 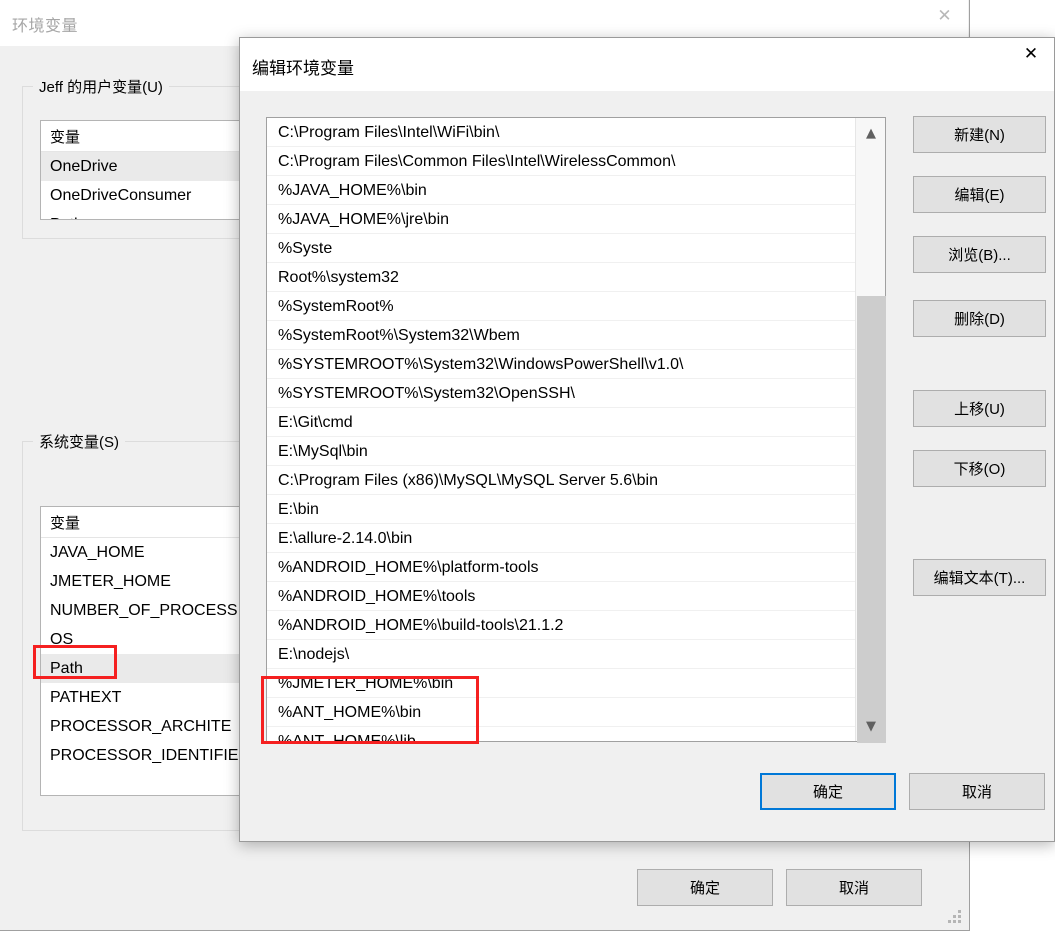 What do you see at coordinates (561, 451) in the screenshot?
I see `path-entry: E:\MySql\bin` at bounding box center [561, 451].